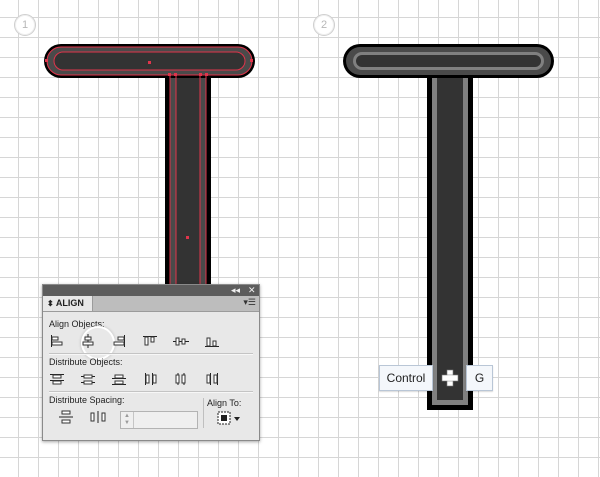 The image size is (600, 477). I want to click on close-panel-icon: ✕, so click(252, 290).